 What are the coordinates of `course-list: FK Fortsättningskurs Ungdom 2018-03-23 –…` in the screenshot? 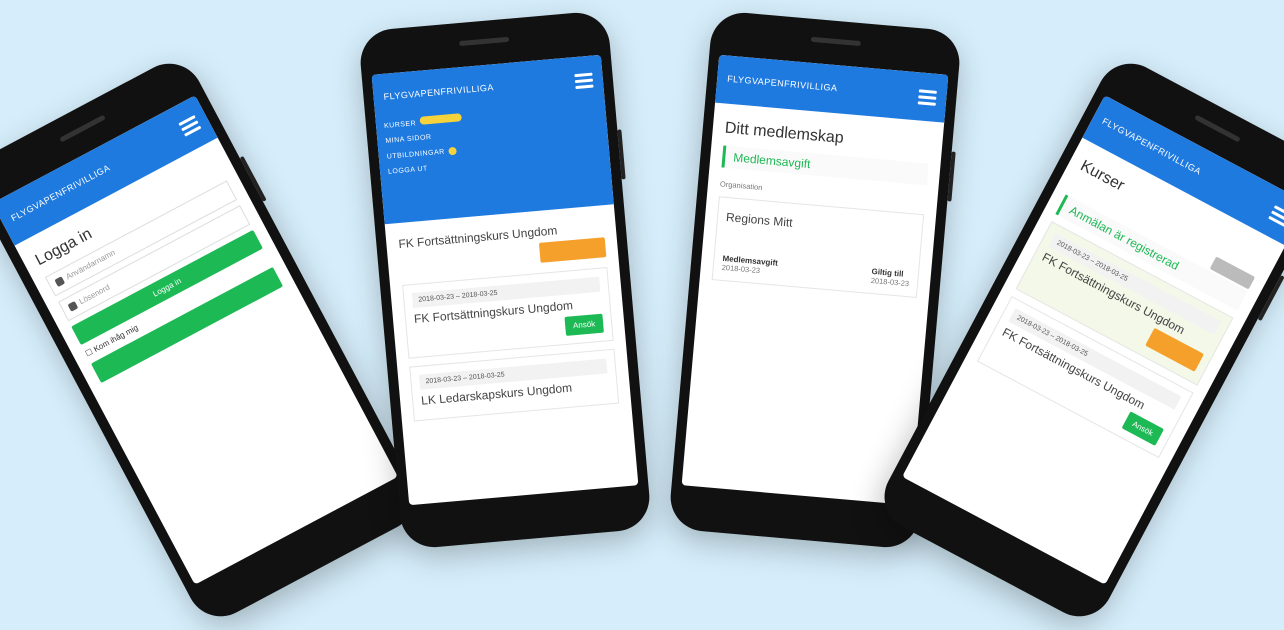 It's located at (509, 322).